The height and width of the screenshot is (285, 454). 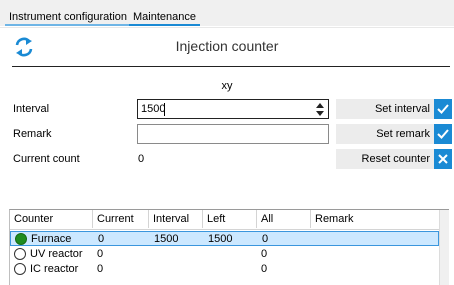 I want to click on tab-bar: Instrument configuration Maintenance, so click(x=227, y=13).